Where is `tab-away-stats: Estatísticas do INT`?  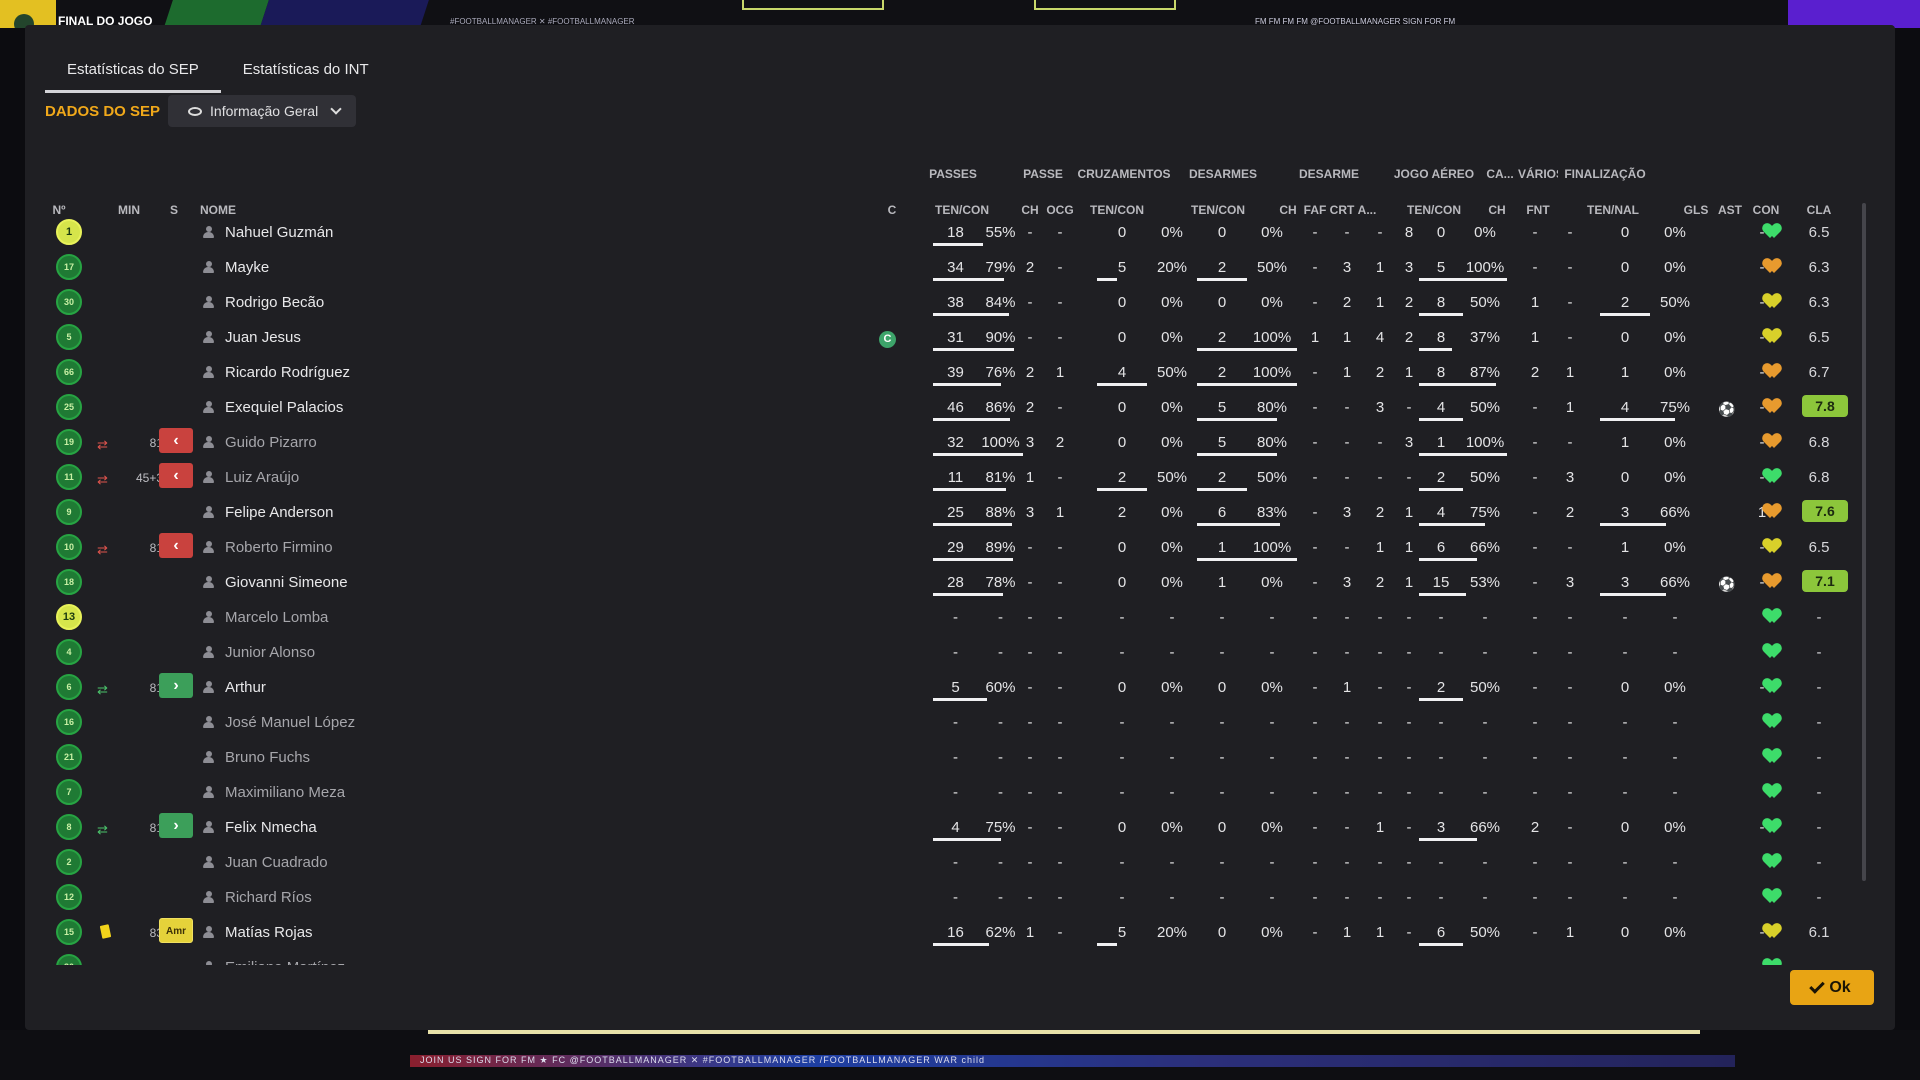
tab-away-stats: Estatísticas do INT is located at coordinates (306, 74).